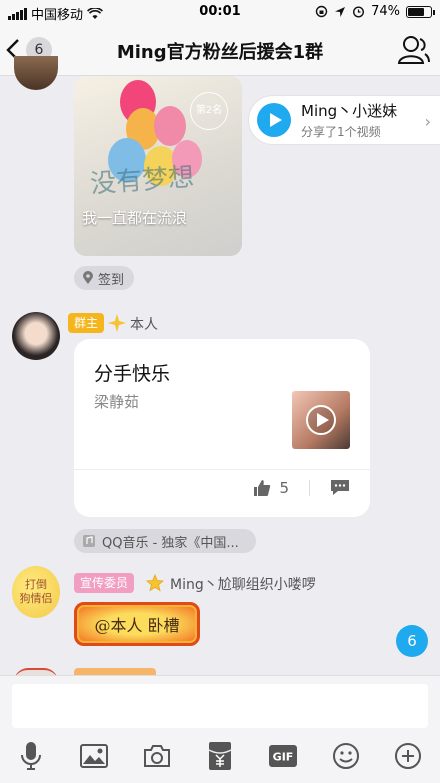  I want to click on comment-icon, so click(340, 488).